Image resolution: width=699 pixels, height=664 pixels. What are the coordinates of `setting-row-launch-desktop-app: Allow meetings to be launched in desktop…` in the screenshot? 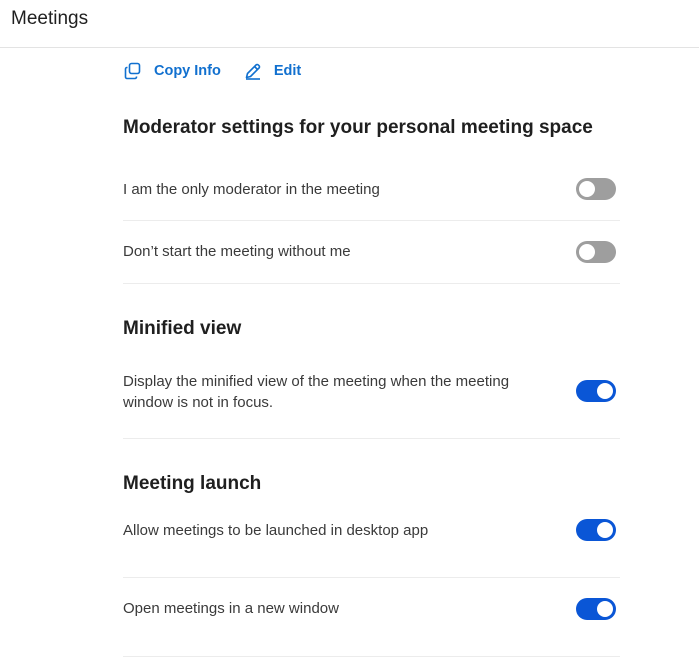 It's located at (371, 543).